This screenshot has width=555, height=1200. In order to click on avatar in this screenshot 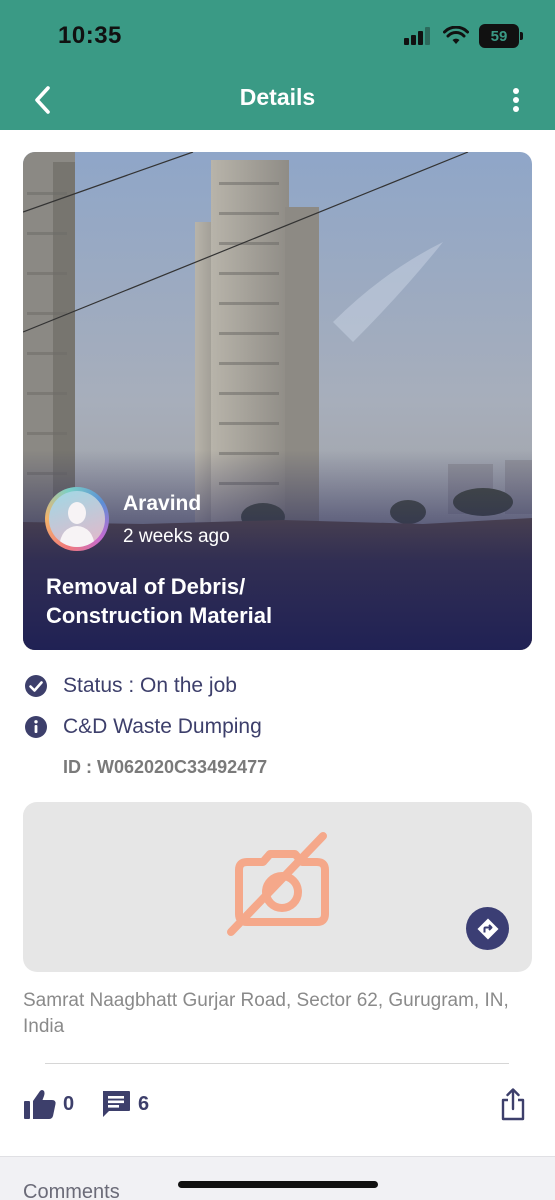, I will do `click(77, 519)`.